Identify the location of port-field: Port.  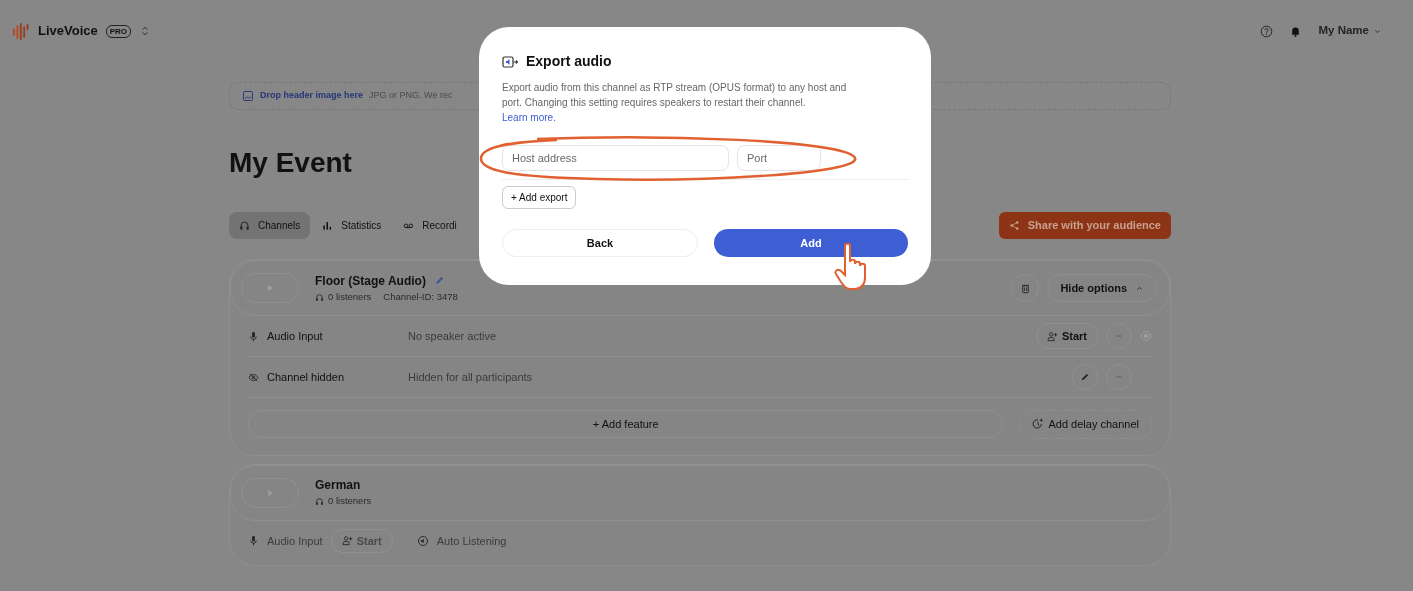
(779, 158).